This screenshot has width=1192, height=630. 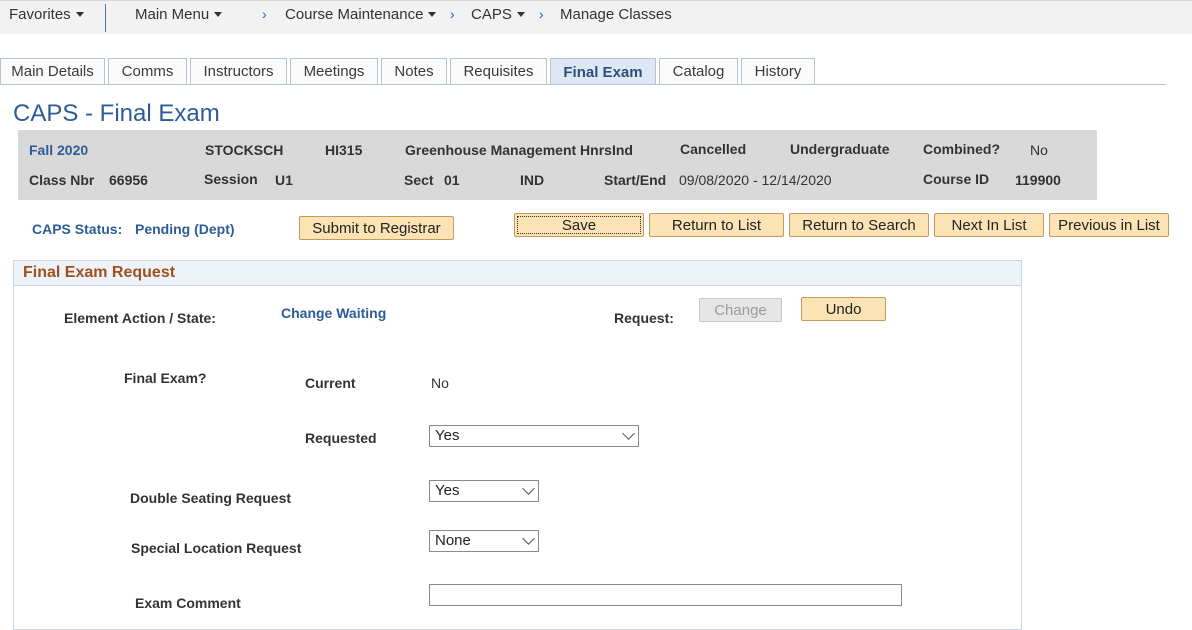 I want to click on return-to-list-button: Return to List, so click(x=716, y=225).